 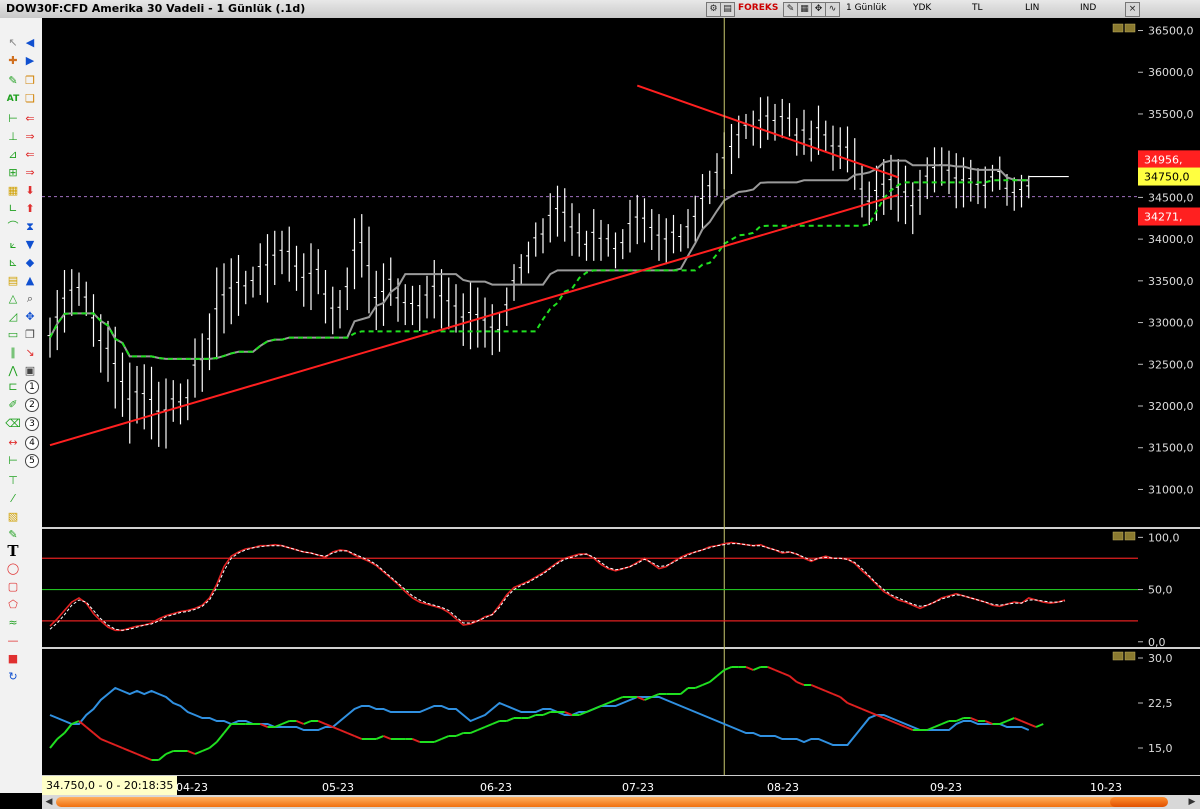 I want to click on toolbar-icon-edit: ✎, so click(x=790, y=9).